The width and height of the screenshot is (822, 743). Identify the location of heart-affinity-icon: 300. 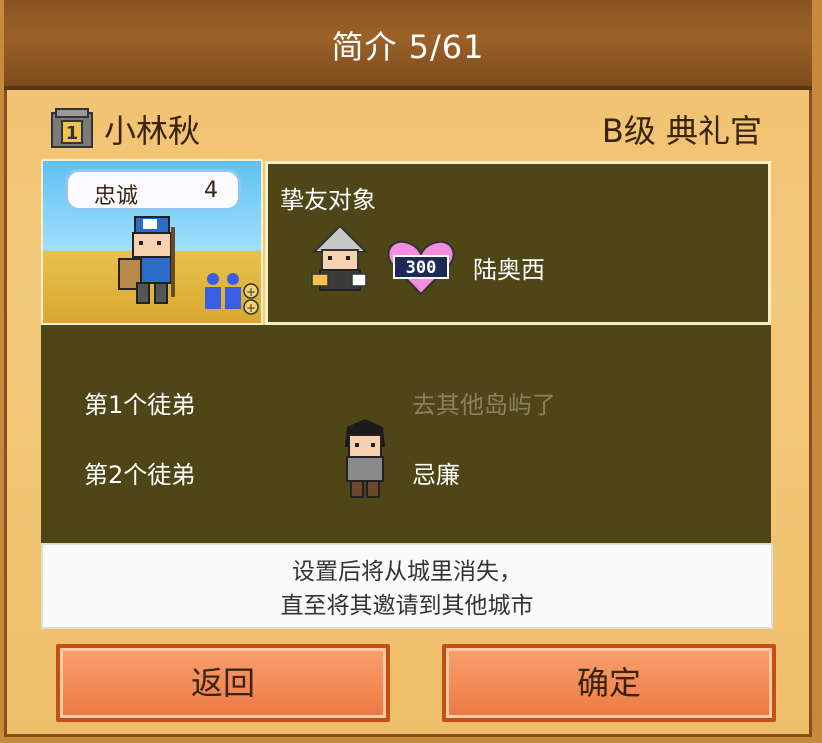
(421, 268).